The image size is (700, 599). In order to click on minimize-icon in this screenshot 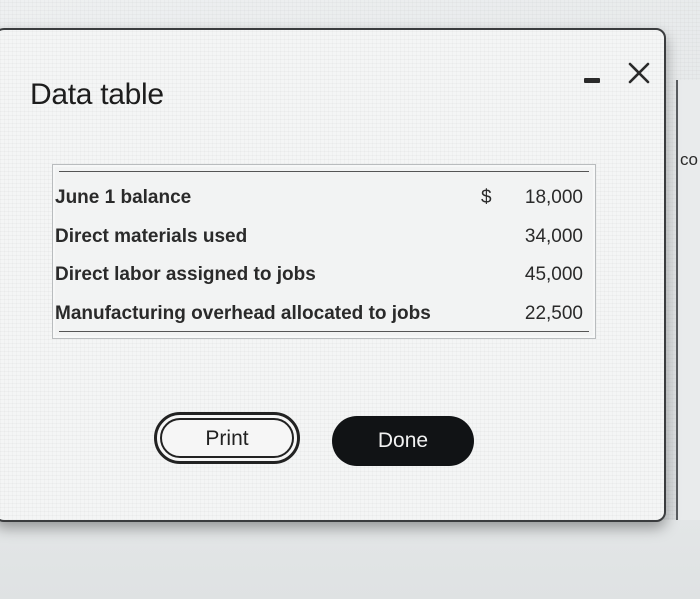, I will do `click(592, 80)`.